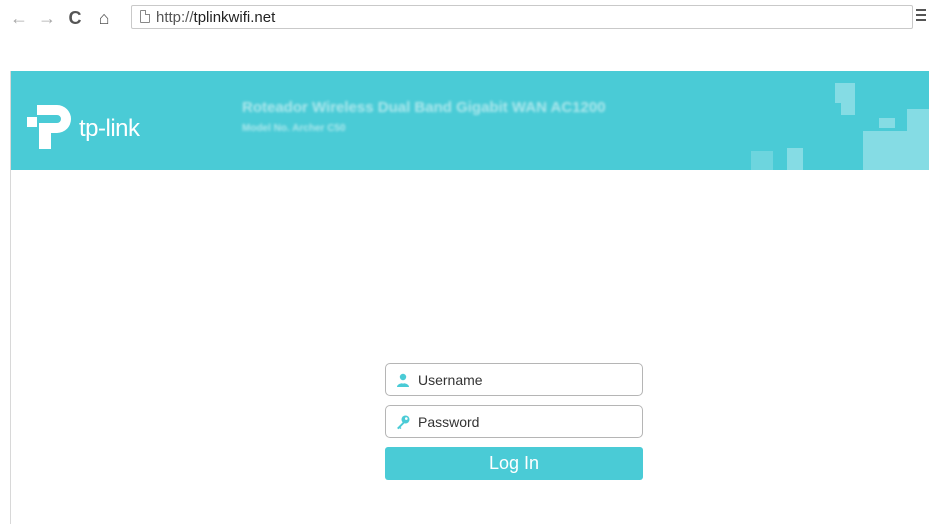 This screenshot has width=929, height=524. I want to click on username-field, so click(514, 379).